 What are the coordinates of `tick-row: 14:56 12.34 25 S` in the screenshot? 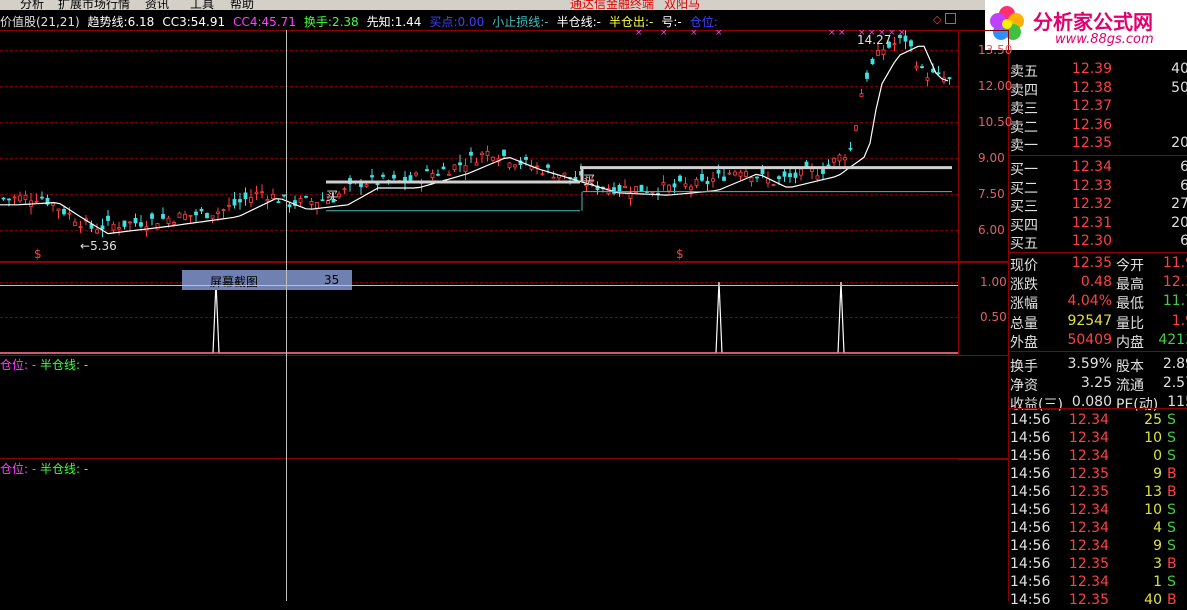 It's located at (1098, 421).